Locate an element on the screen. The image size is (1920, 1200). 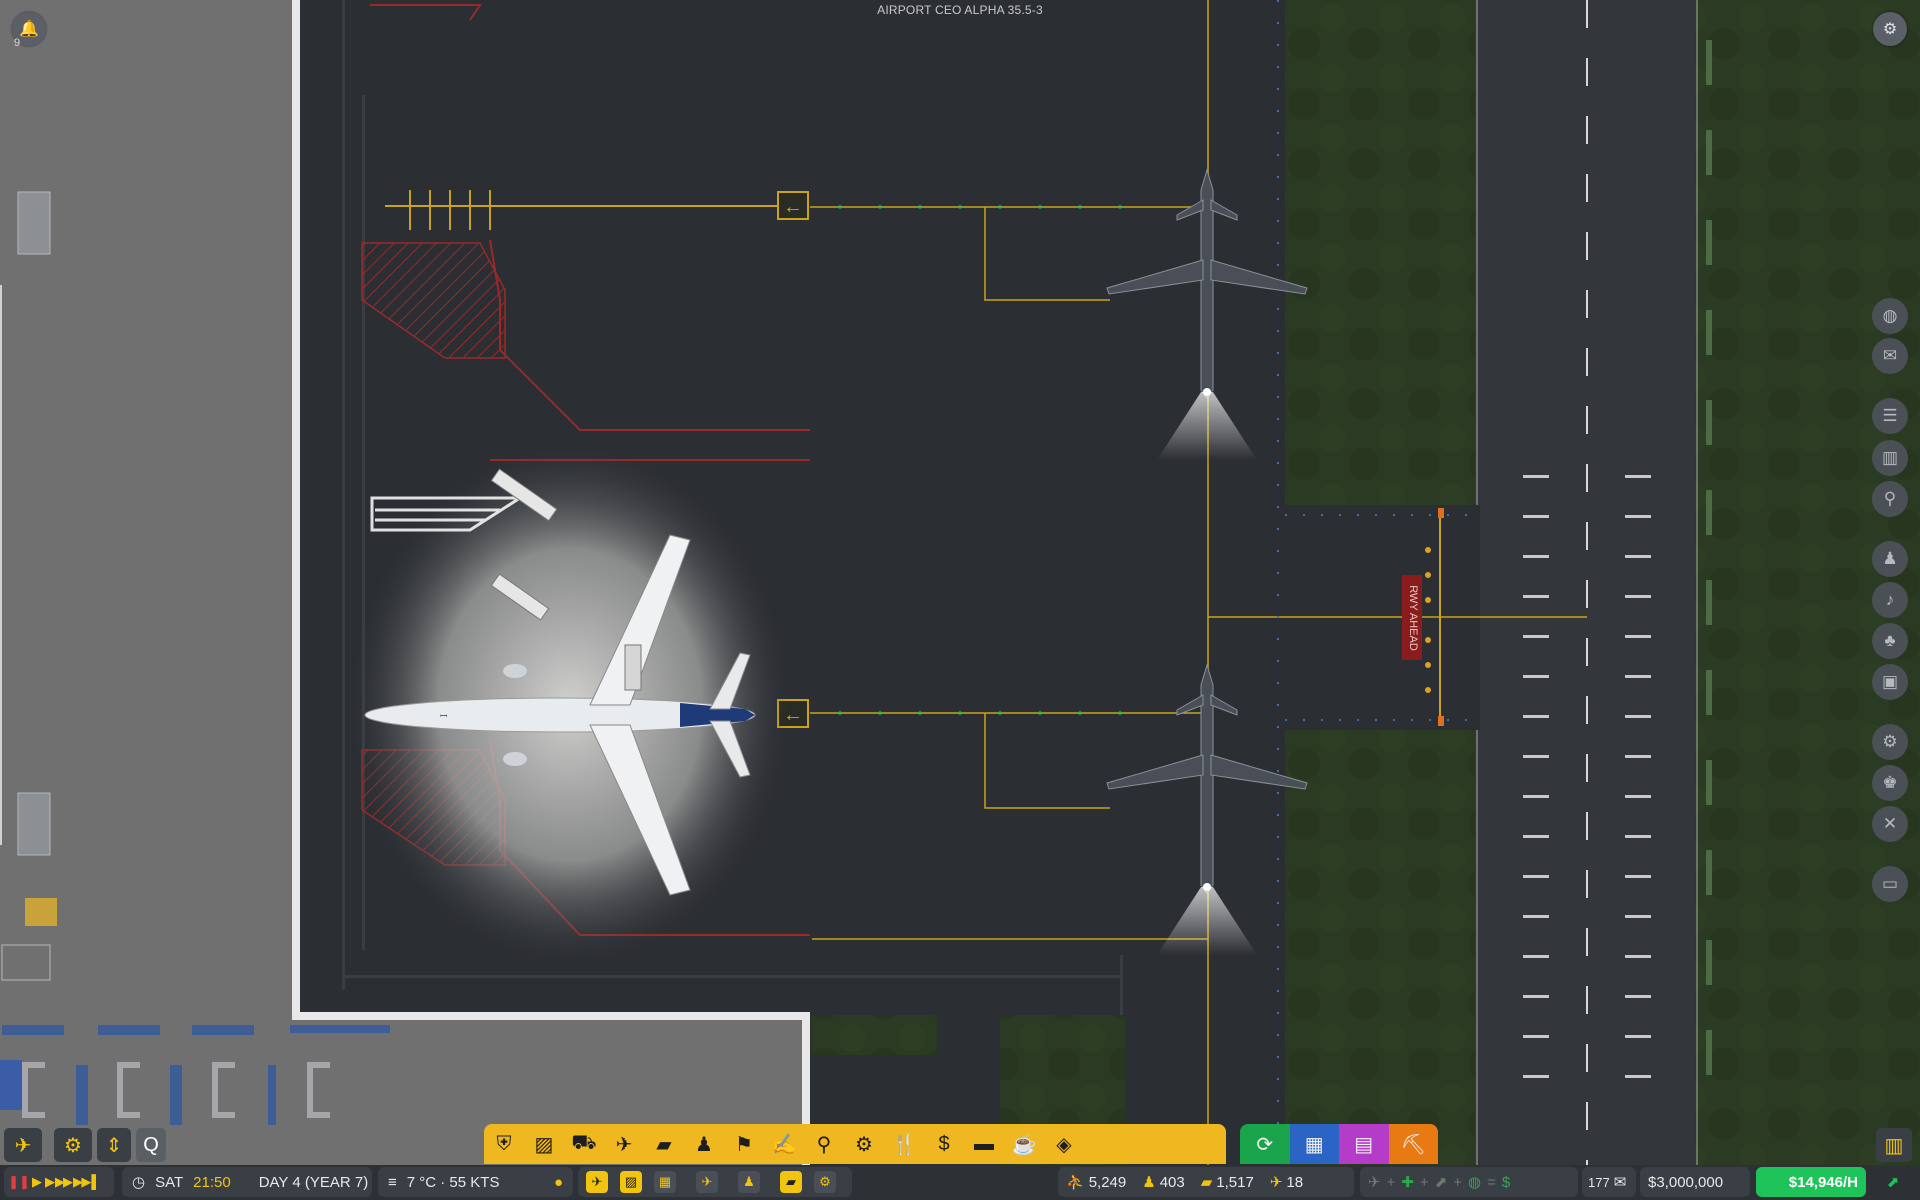
grid-overlay-button: ▦ is located at coordinates (1314, 1144).